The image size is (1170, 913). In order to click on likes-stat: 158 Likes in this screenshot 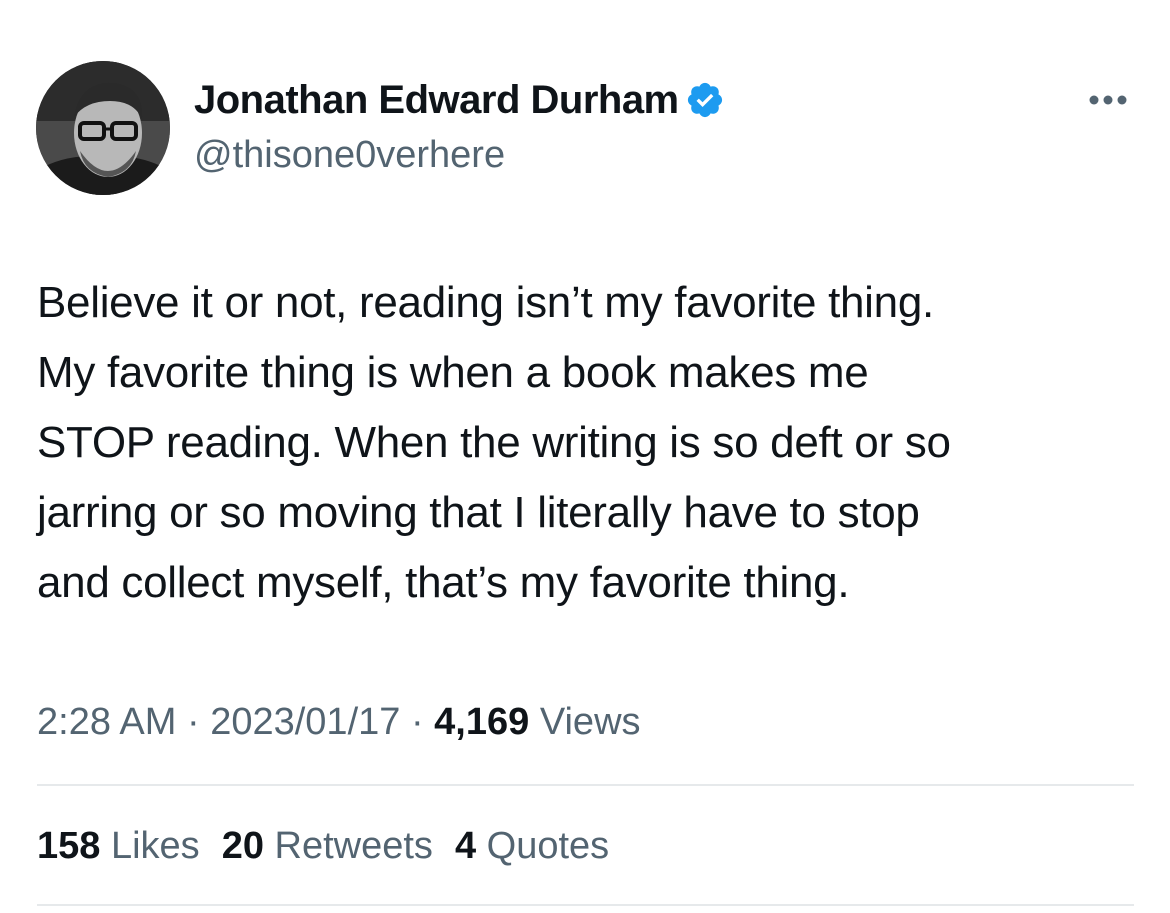, I will do `click(118, 846)`.